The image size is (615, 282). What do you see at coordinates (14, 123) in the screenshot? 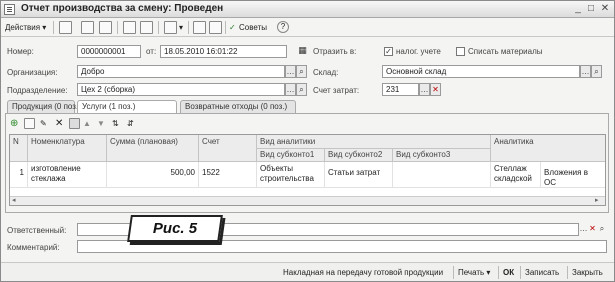
I see `add-row-icon: ⊕` at bounding box center [14, 123].